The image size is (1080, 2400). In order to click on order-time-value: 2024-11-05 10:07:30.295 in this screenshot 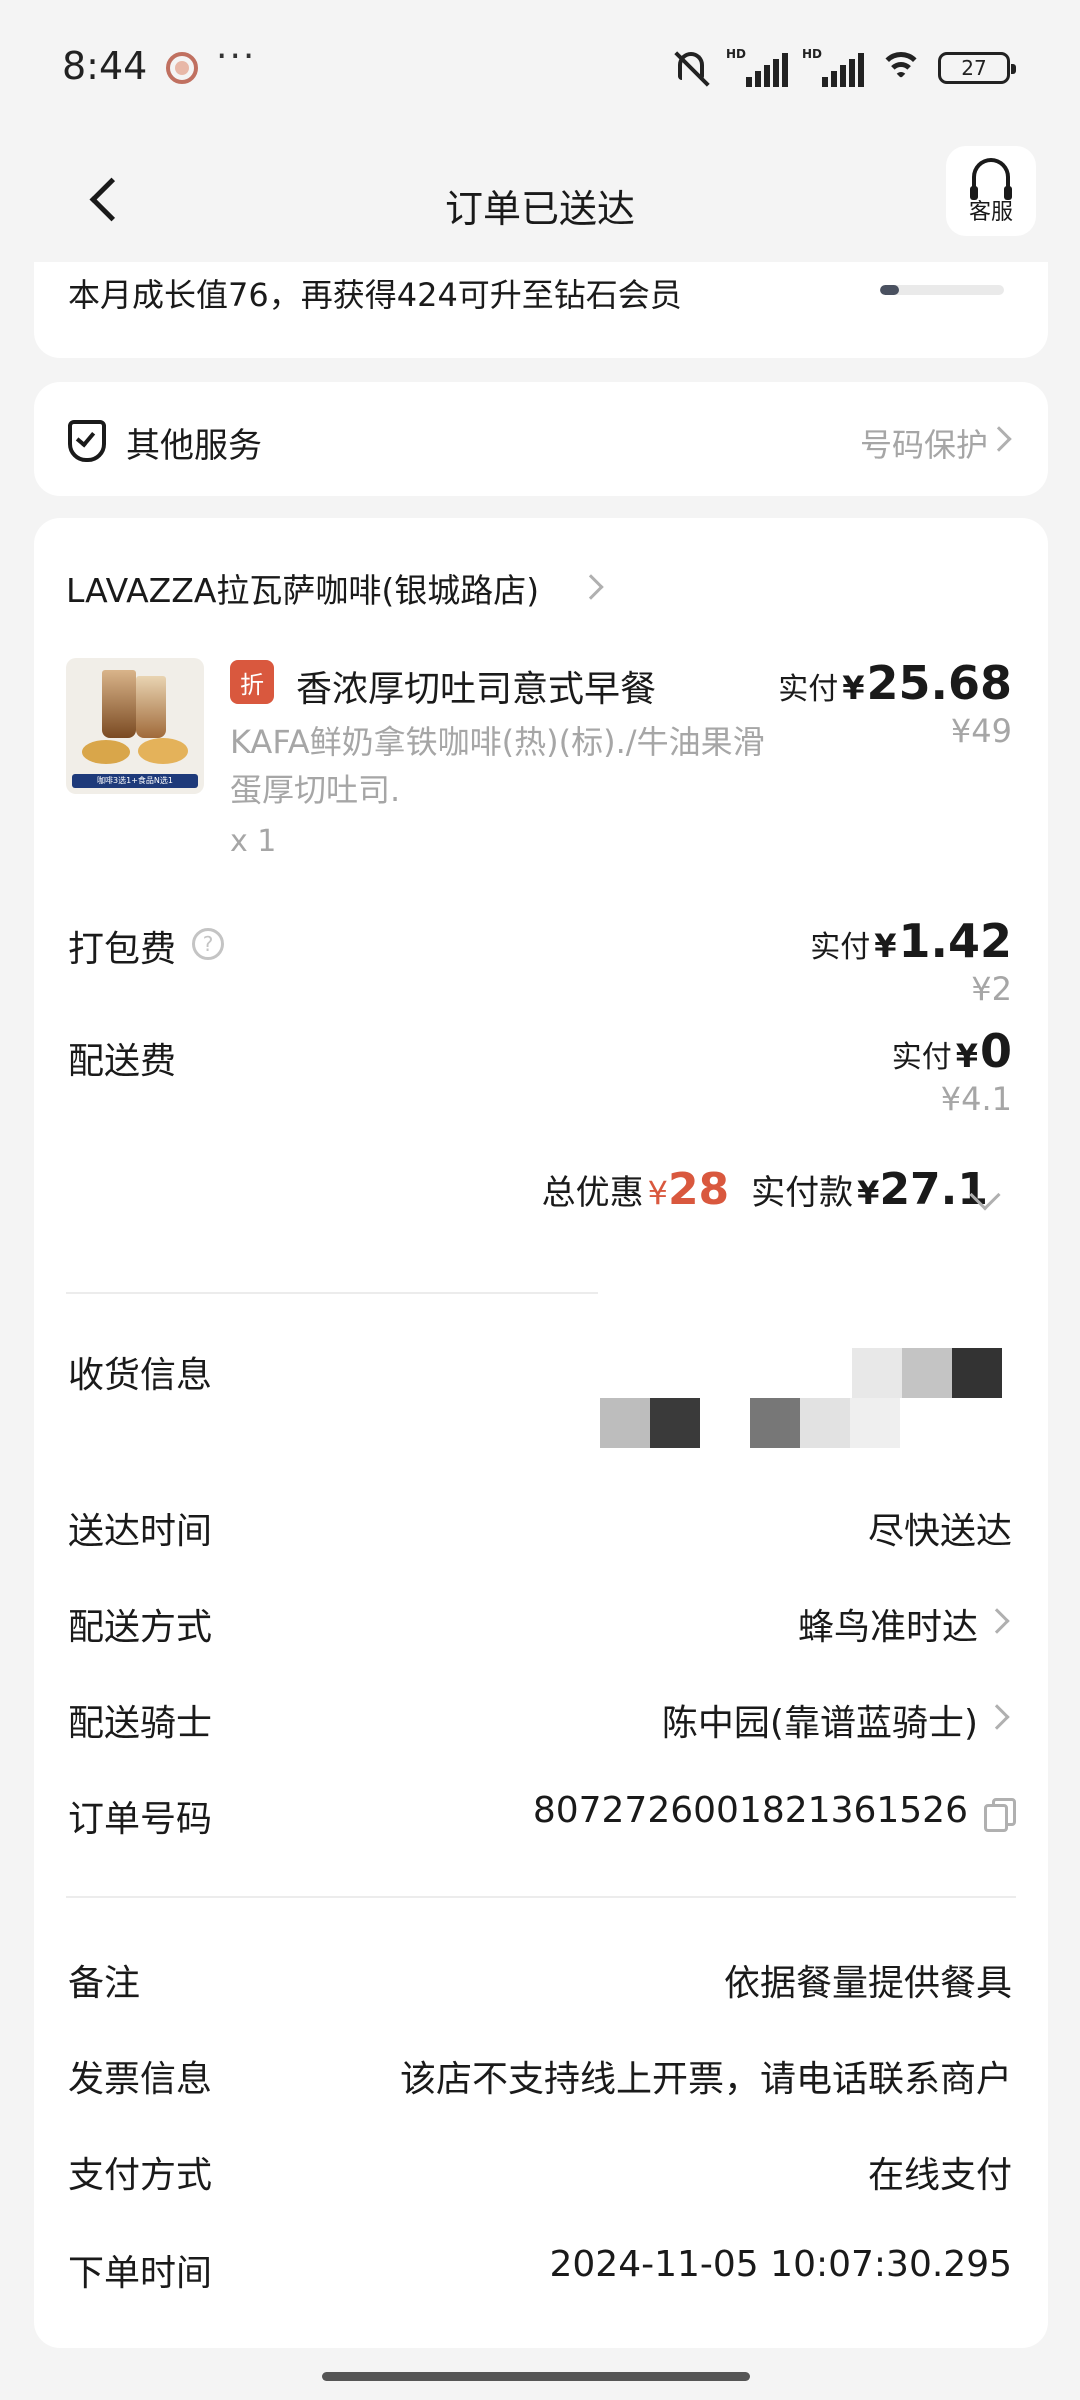, I will do `click(781, 2264)`.